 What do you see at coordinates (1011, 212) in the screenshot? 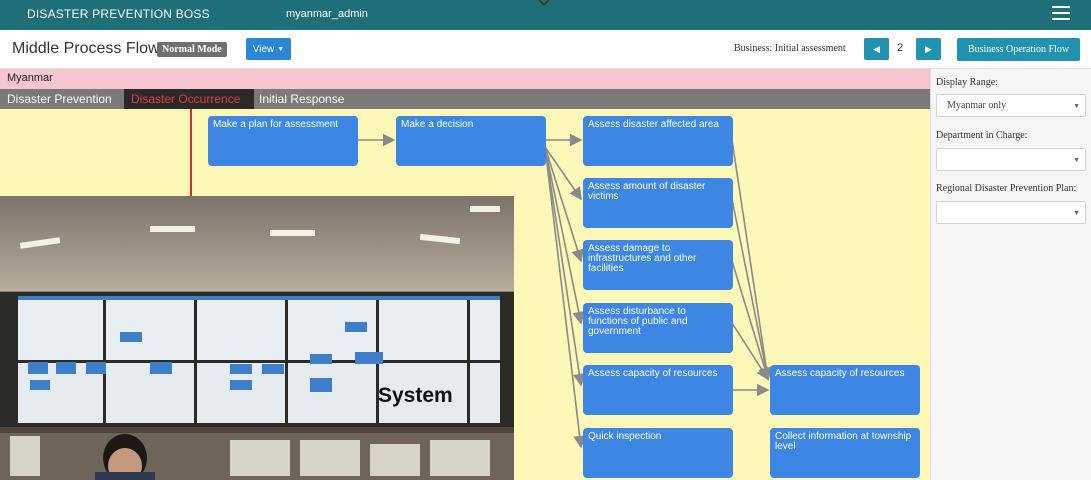
I see `regional-plan-select: ▼` at bounding box center [1011, 212].